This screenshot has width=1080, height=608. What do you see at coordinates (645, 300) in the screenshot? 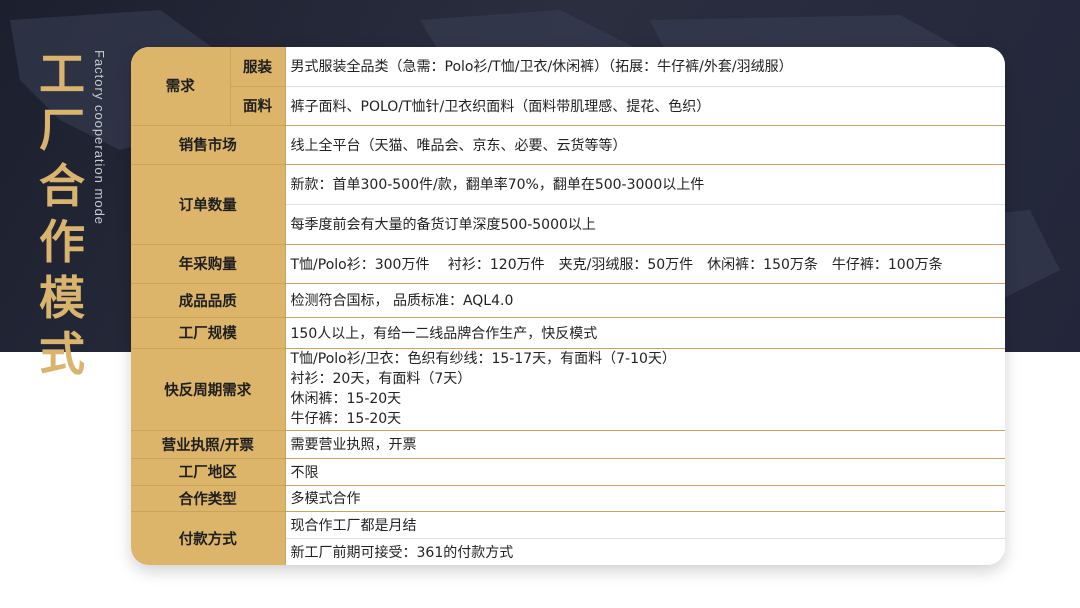
I see `cell-value: 检测符合国标， 品质标准：AQL4.0` at bounding box center [645, 300].